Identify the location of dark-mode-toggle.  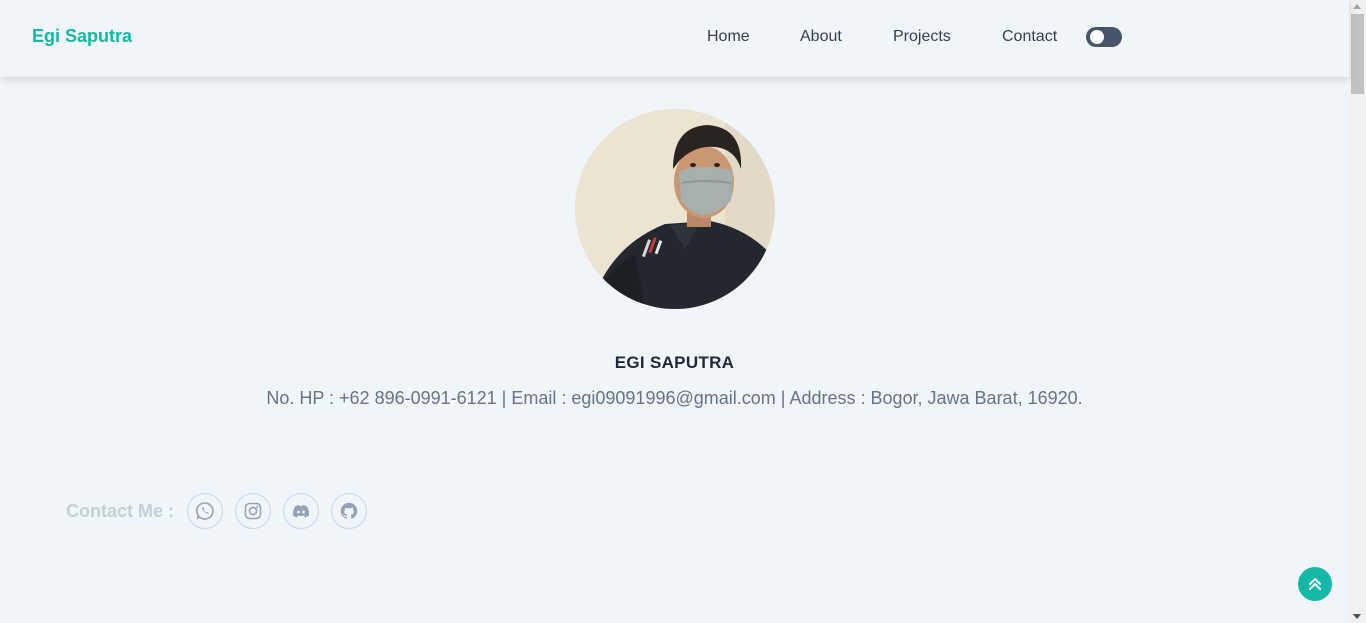
(1104, 37).